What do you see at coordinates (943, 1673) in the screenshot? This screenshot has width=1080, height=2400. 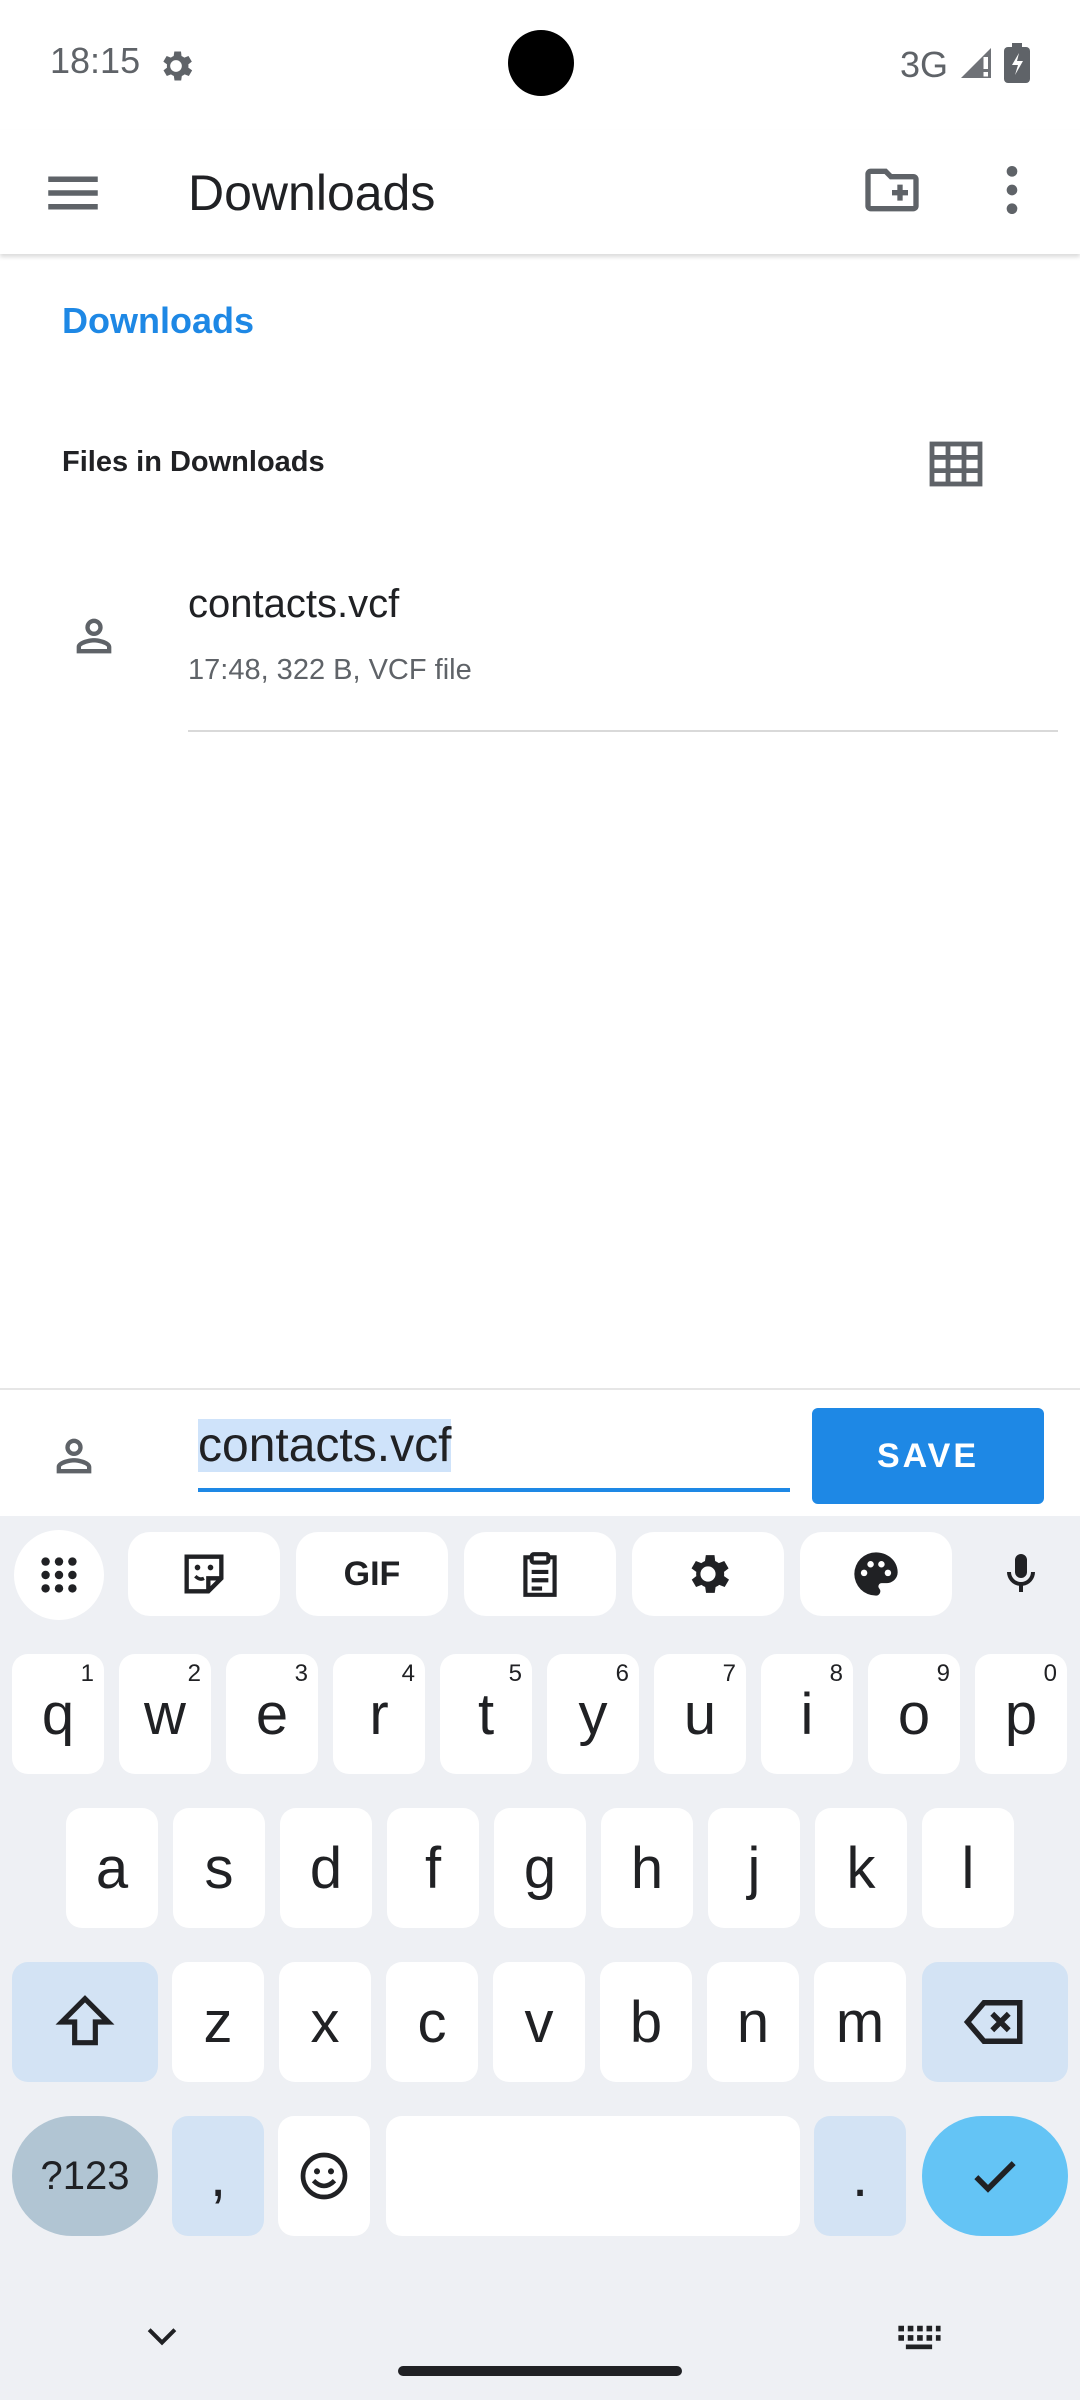 I see `key-hint: 9` at bounding box center [943, 1673].